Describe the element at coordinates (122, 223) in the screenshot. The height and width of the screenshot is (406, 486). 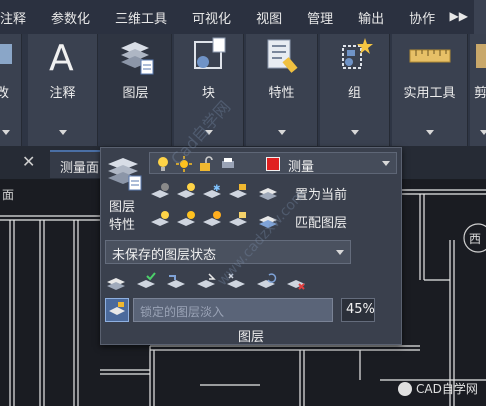
I see `layer-properties-label-2: 特性` at that location.